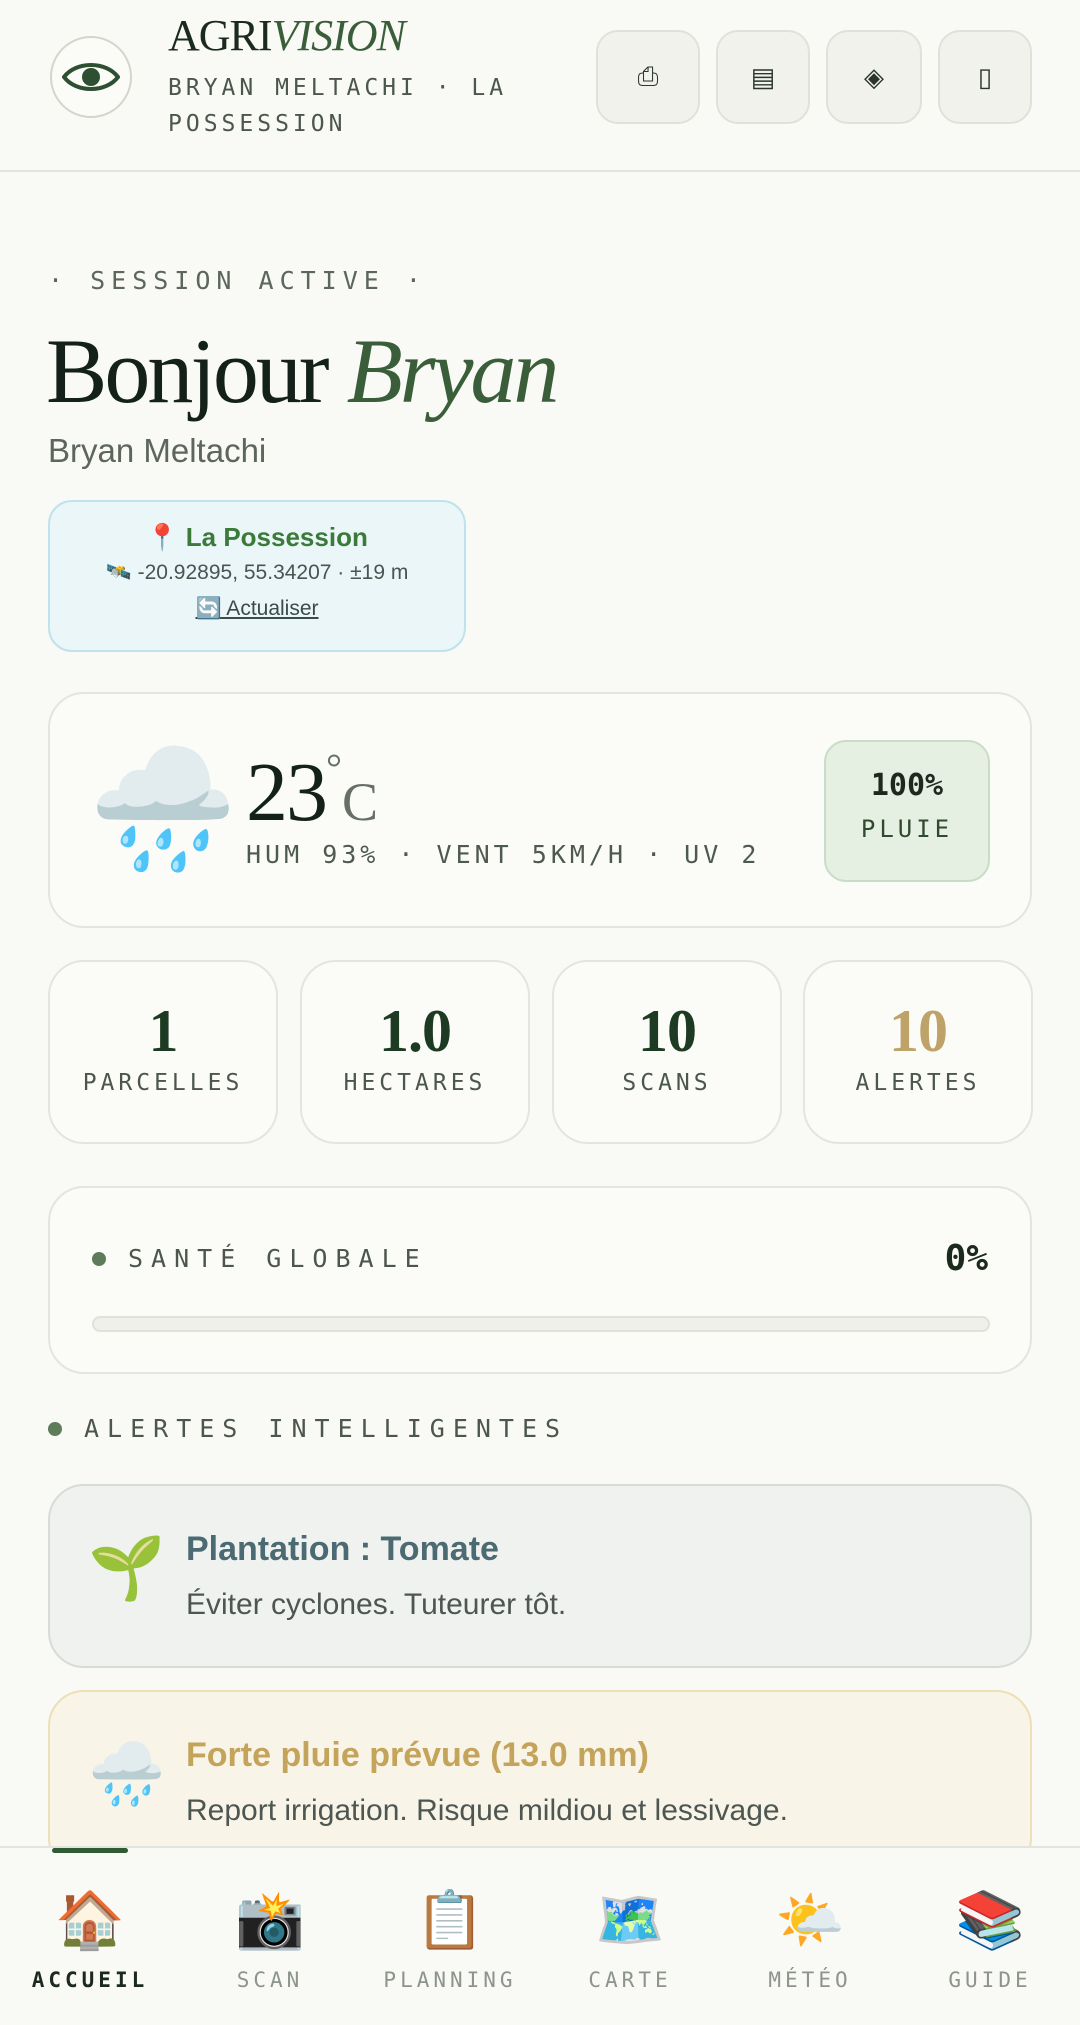 This screenshot has width=1080, height=2025. What do you see at coordinates (417, 1755) in the screenshot?
I see `alert-title: Forte pluie prévue (13.0 mm)` at bounding box center [417, 1755].